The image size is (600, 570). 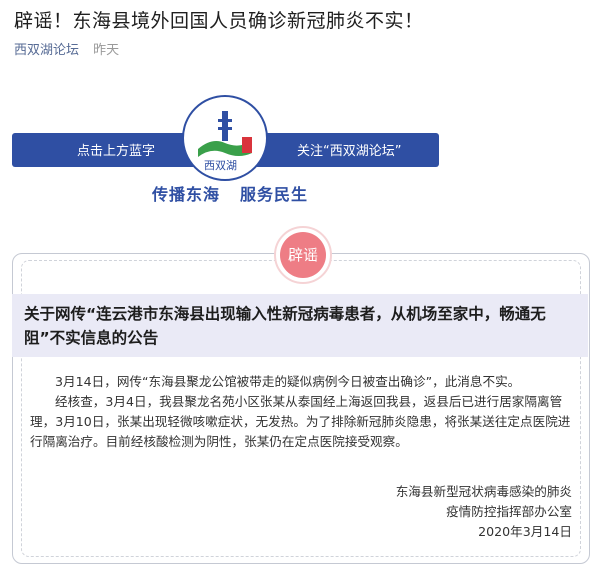 I want to click on rumor-stamp-label: 辟谣, so click(x=303, y=255).